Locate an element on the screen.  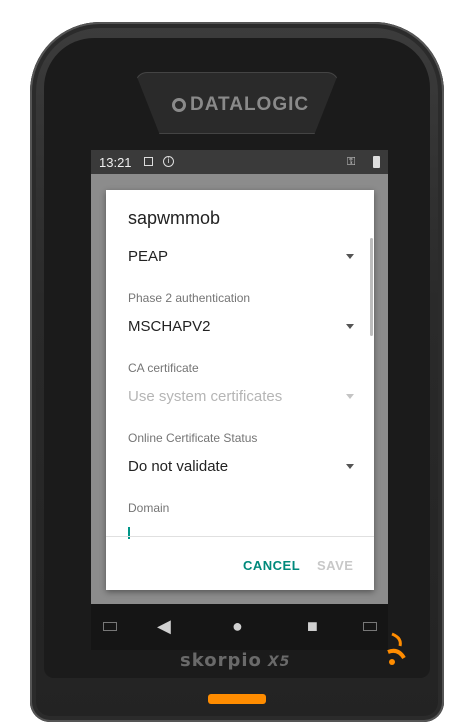
brand-logo: DATALOGIC is located at coordinates (252, 105).